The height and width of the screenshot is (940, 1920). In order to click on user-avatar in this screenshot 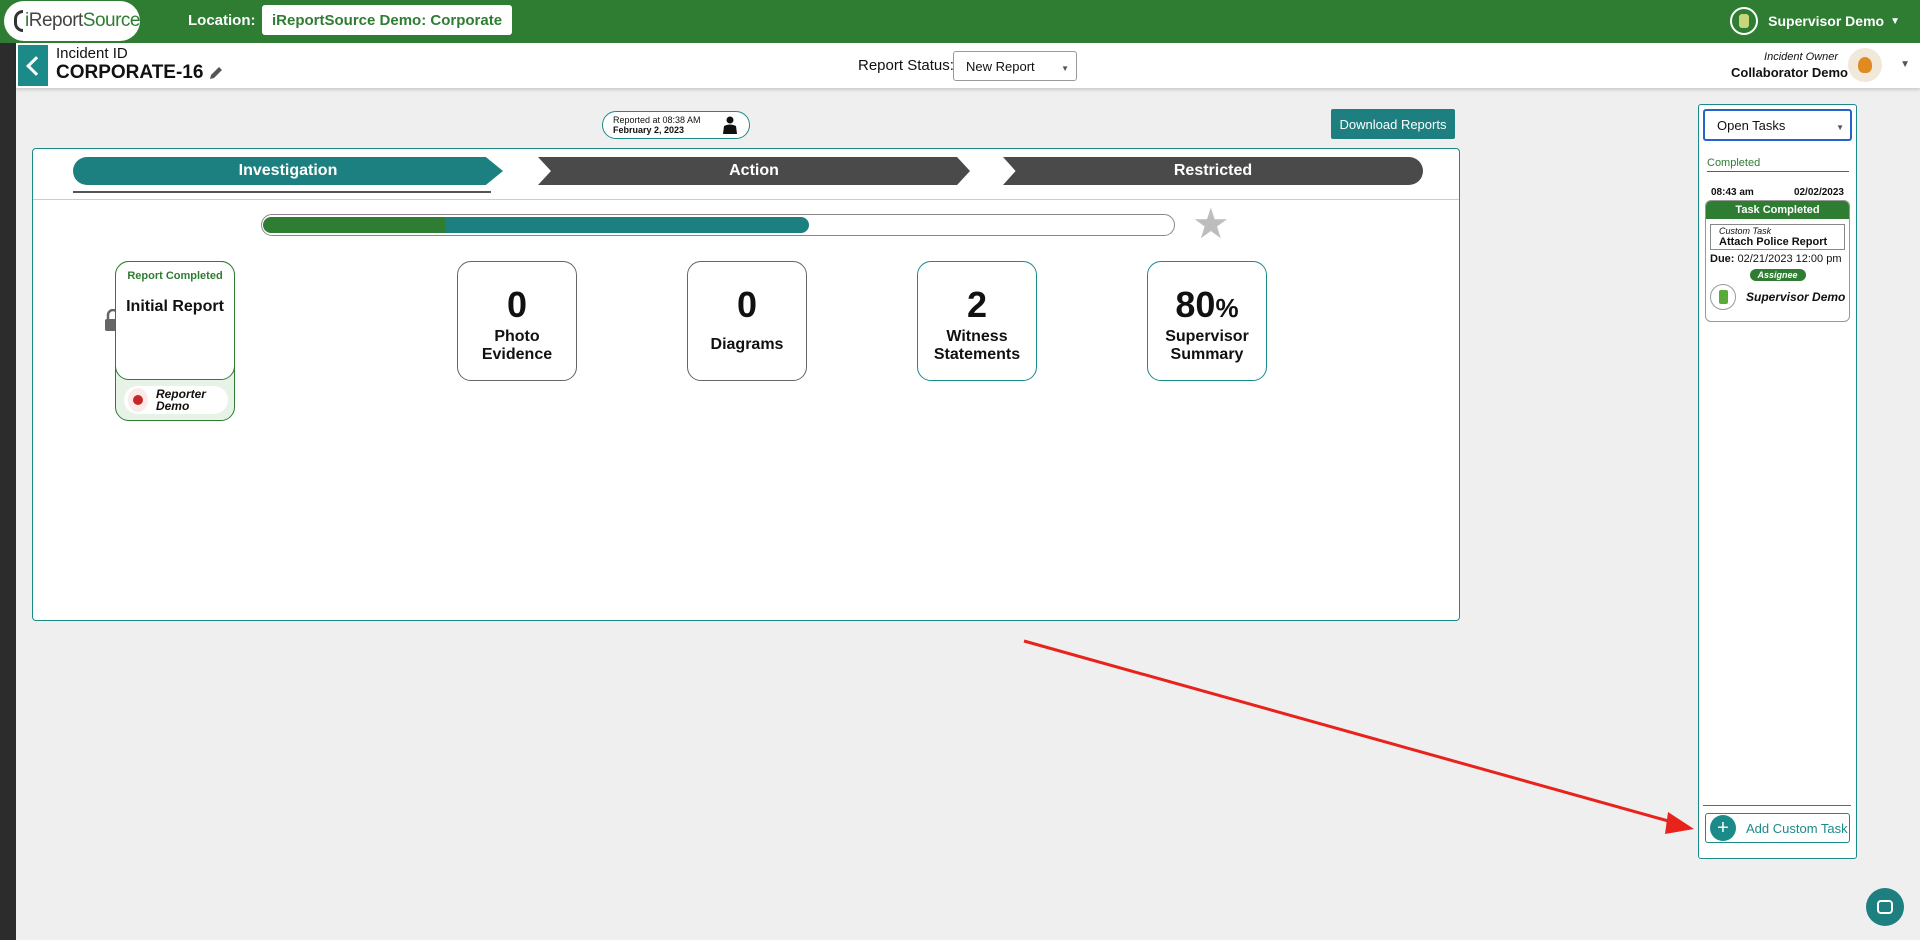, I will do `click(1744, 21)`.